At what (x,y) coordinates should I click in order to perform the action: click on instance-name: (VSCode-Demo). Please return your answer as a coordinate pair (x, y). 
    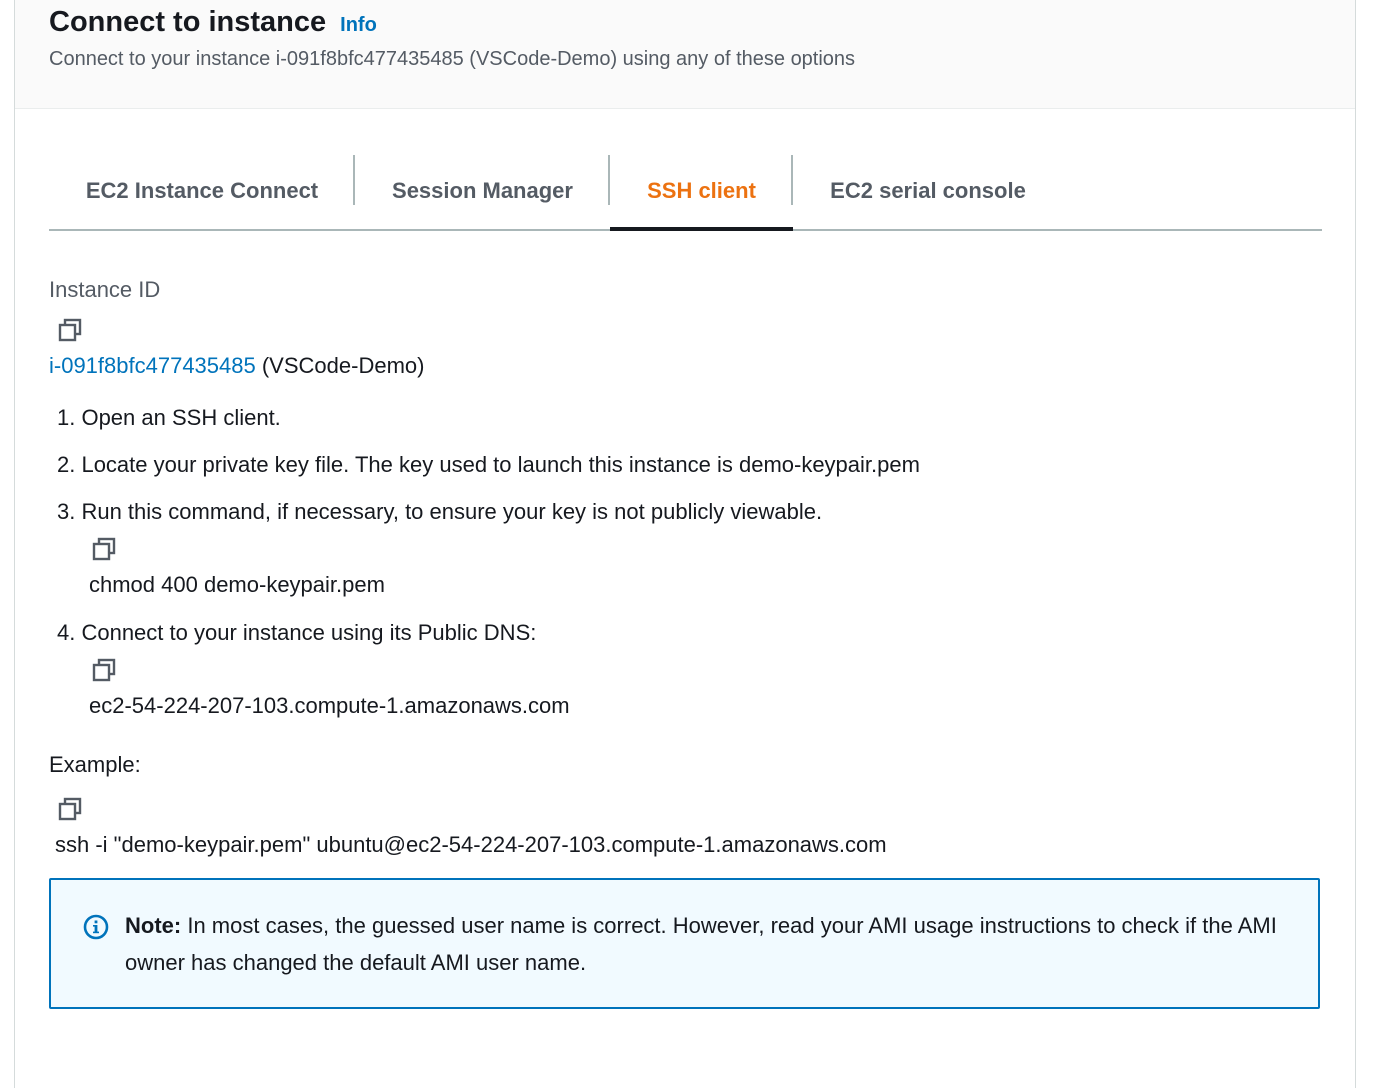
    Looking at the image, I should click on (343, 365).